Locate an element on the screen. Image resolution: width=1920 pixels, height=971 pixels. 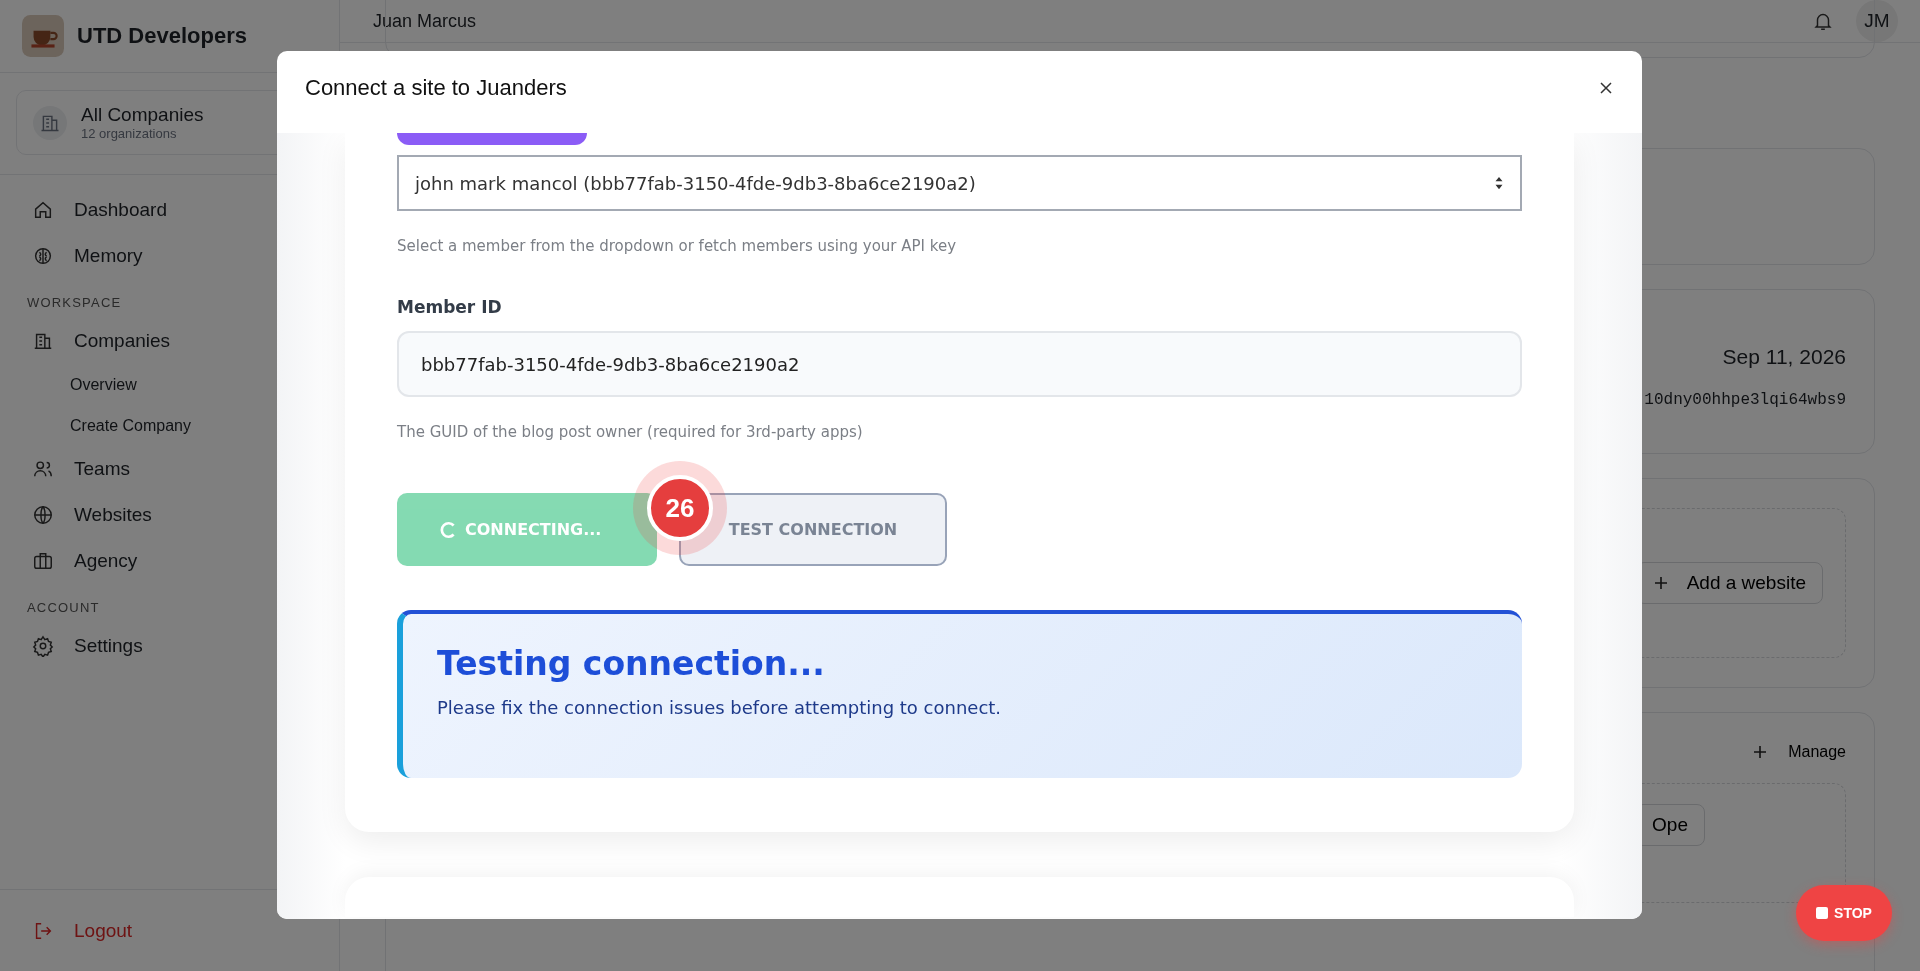
nav-item: Websites is located at coordinates (169, 515).